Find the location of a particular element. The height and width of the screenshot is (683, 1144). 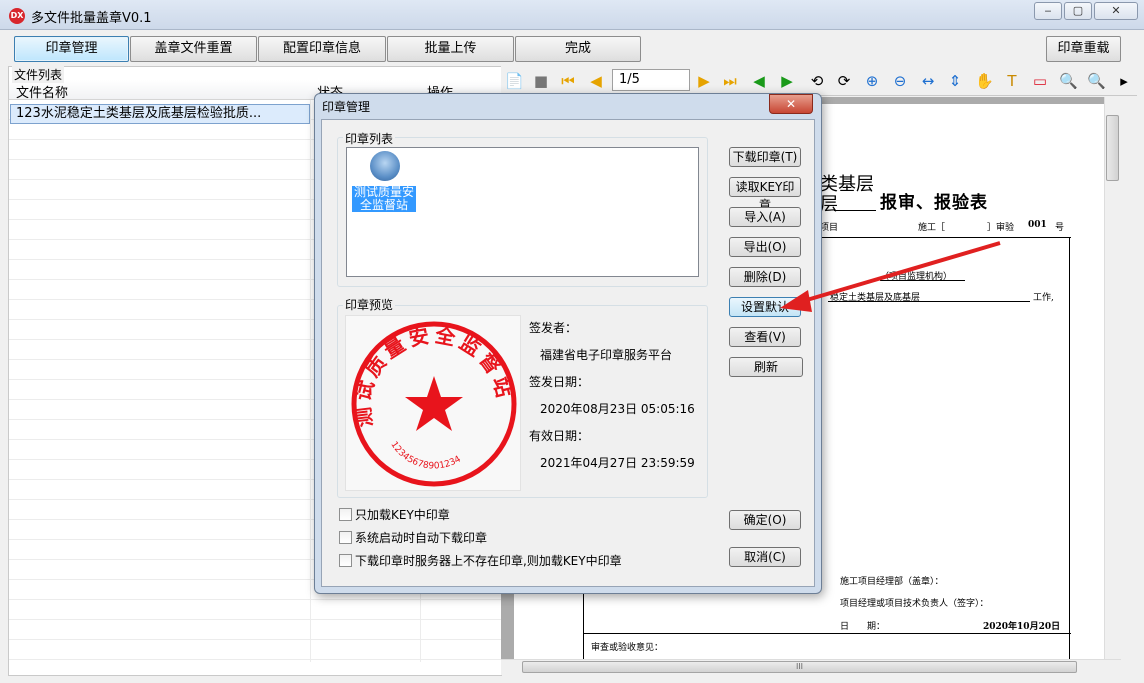

window-controls: ‒ ▢ ✕ is located at coordinates (1086, 11).